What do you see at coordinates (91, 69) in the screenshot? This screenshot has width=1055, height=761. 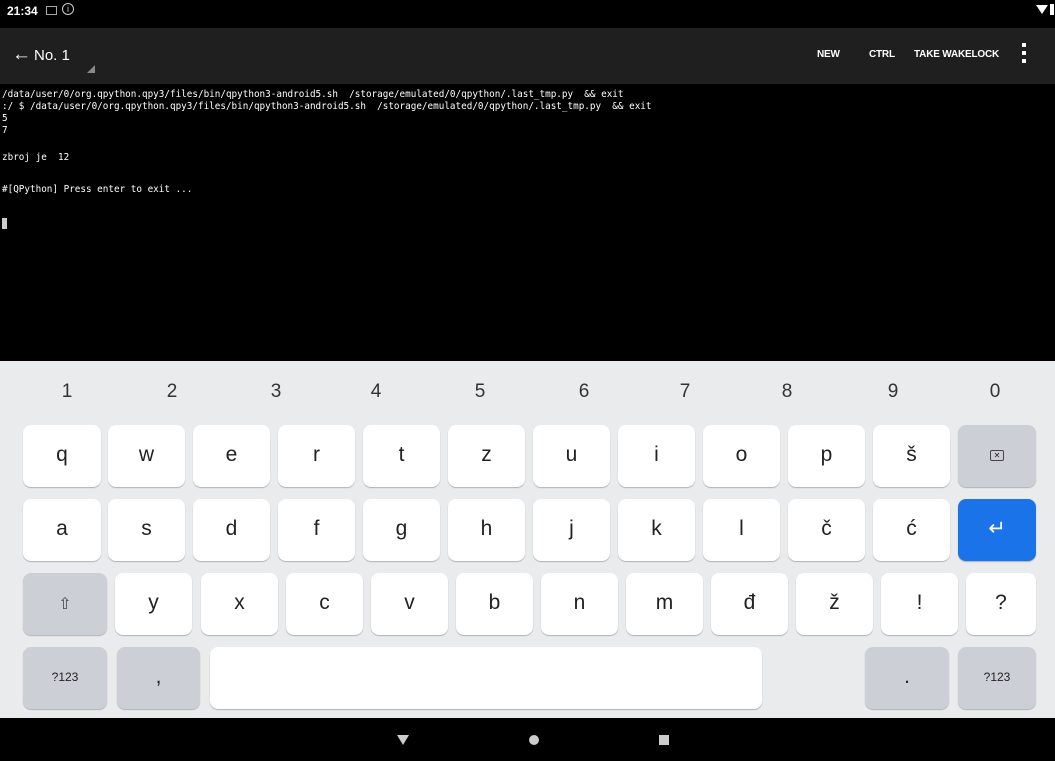 I see `dropdown-corner-icon` at bounding box center [91, 69].